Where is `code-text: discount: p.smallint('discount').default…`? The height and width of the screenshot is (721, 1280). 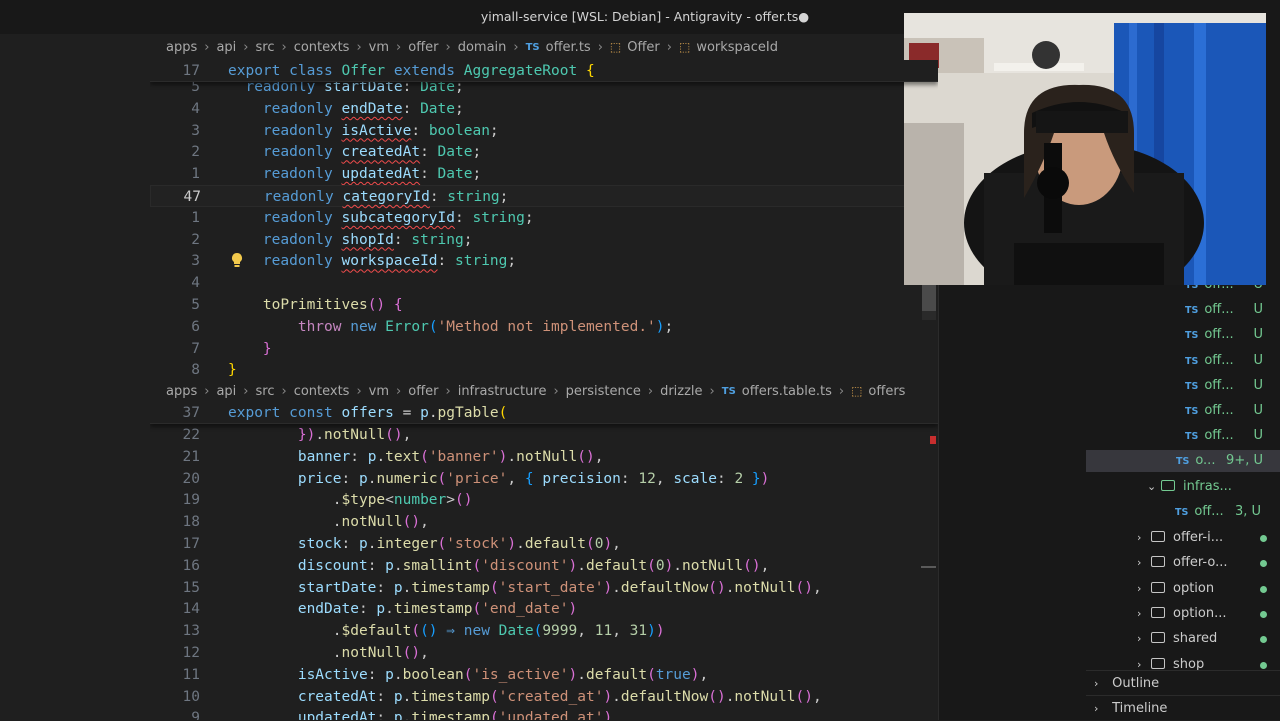
code-text: discount: p.smallint('discount').default… is located at coordinates (499, 566).